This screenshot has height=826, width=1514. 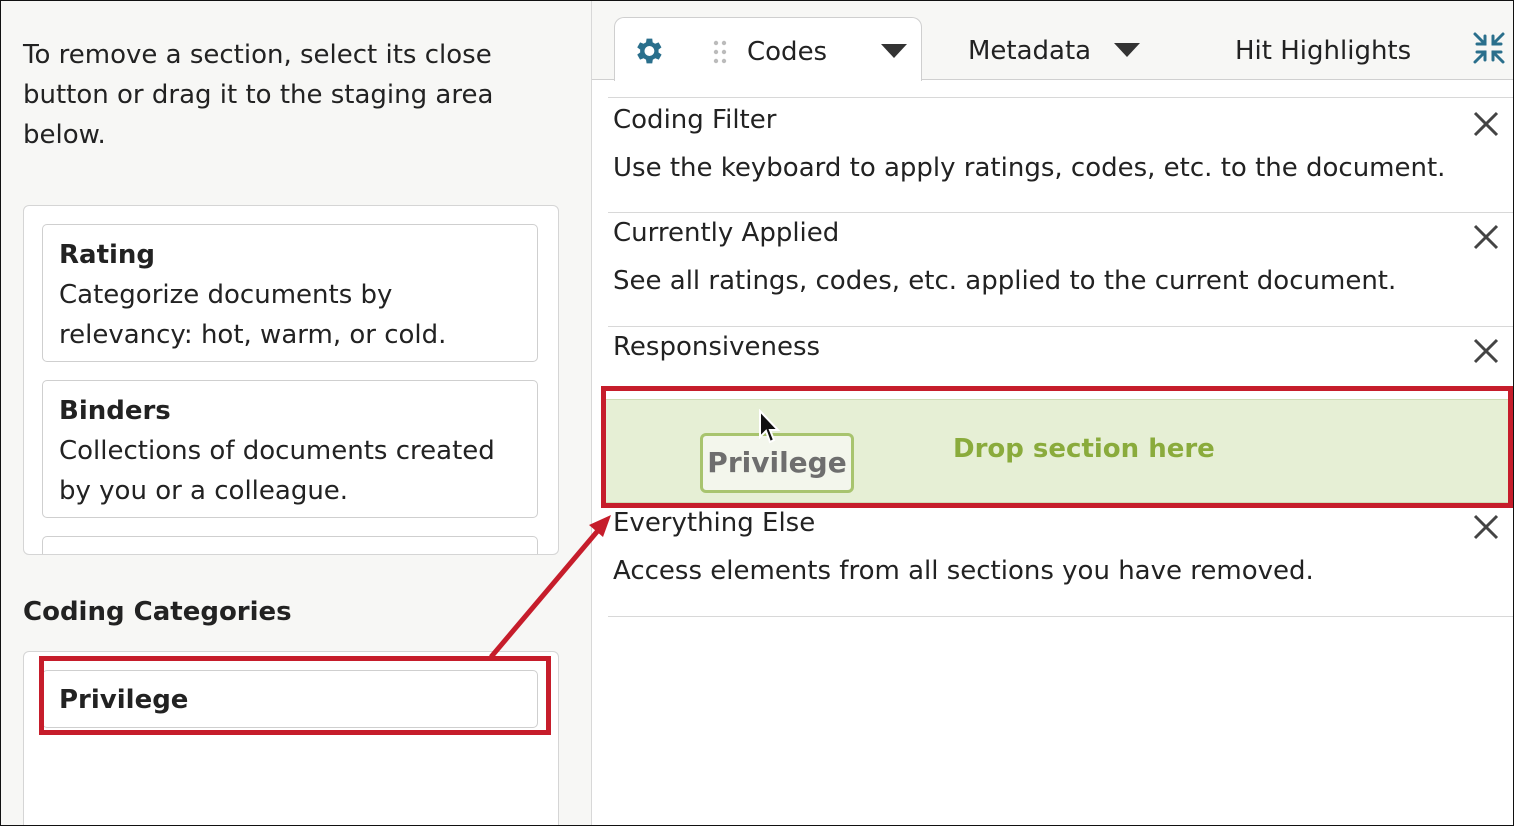 What do you see at coordinates (550, 587) in the screenshot?
I see `arrow-annotation` at bounding box center [550, 587].